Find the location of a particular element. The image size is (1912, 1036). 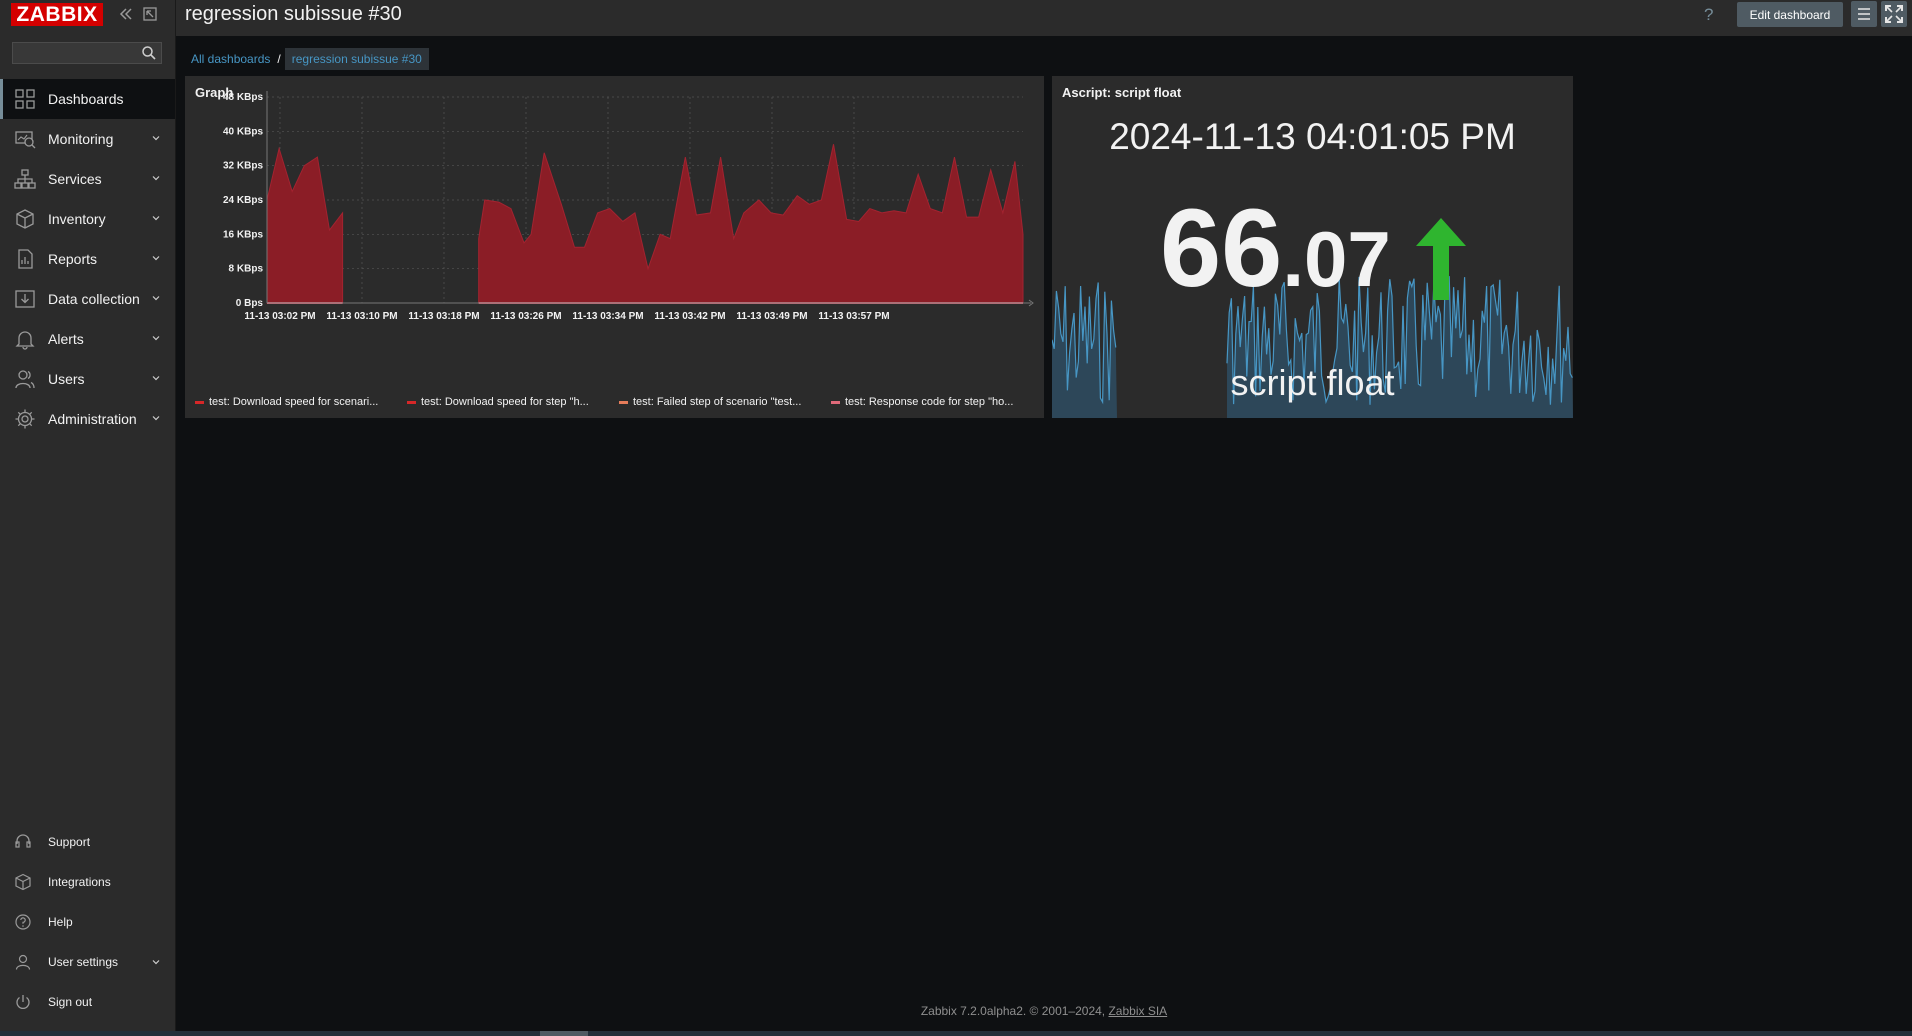

y-tick-label: 32 KBps is located at coordinates (243, 166).